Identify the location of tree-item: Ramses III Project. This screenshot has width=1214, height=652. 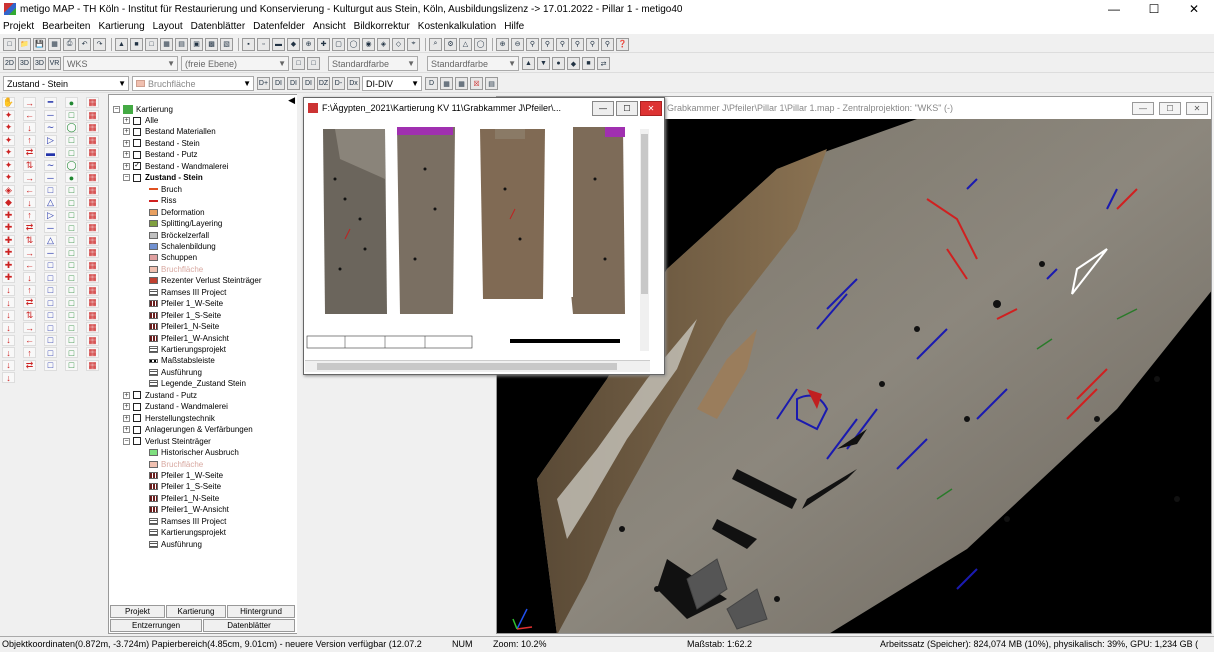
(187, 521).